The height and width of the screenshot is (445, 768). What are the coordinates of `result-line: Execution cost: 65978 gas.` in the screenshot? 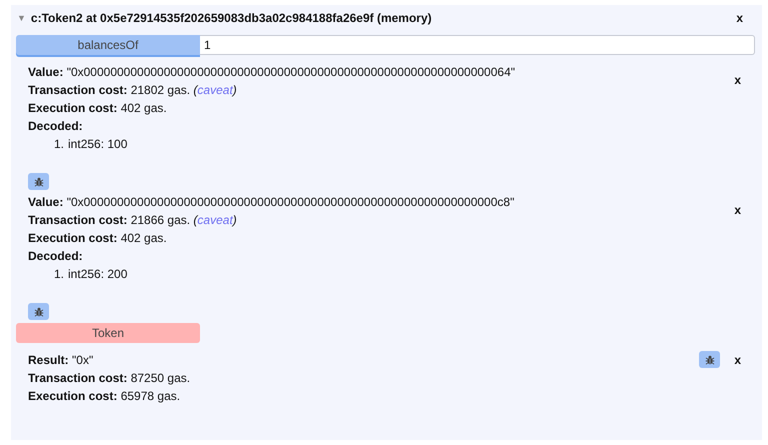 It's located at (105, 396).